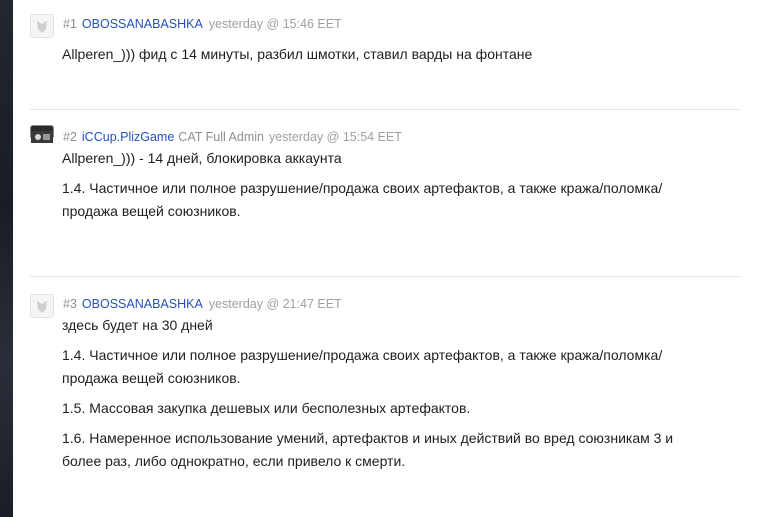  Describe the element at coordinates (275, 304) in the screenshot. I see `comment-timestamp: yesterday @ 21:47 EET` at that location.